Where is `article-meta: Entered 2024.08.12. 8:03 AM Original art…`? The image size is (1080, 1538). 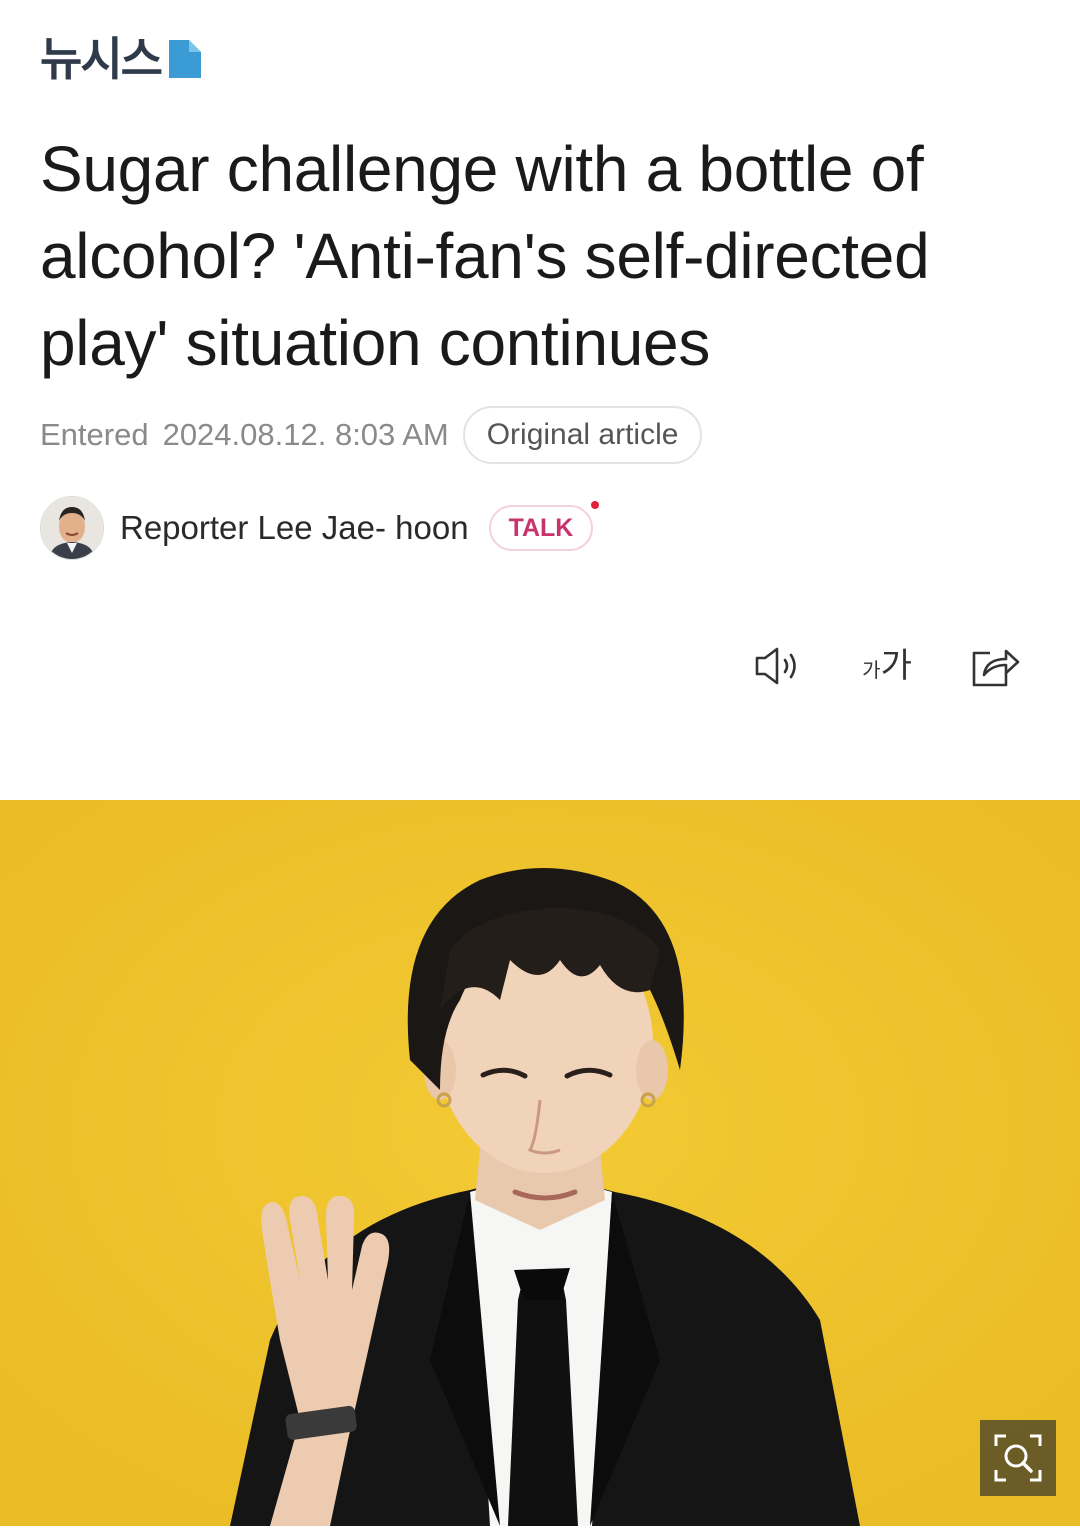
article-meta: Entered 2024.08.12. 8:03 AM Original art… is located at coordinates (371, 435).